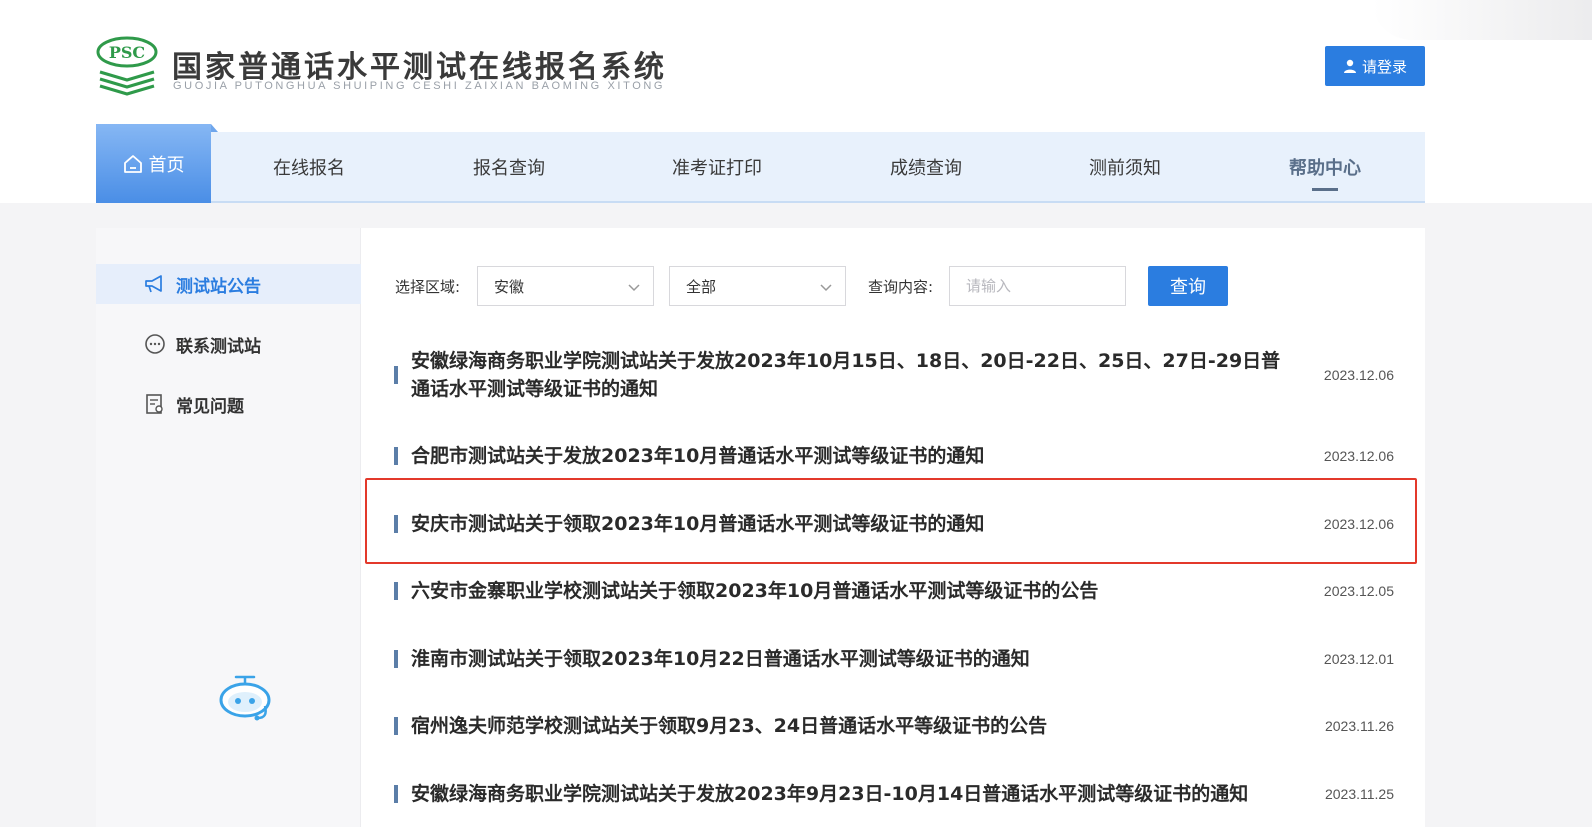  Describe the element at coordinates (1359, 726) in the screenshot. I see `notice-date: 2023.11.26` at that location.